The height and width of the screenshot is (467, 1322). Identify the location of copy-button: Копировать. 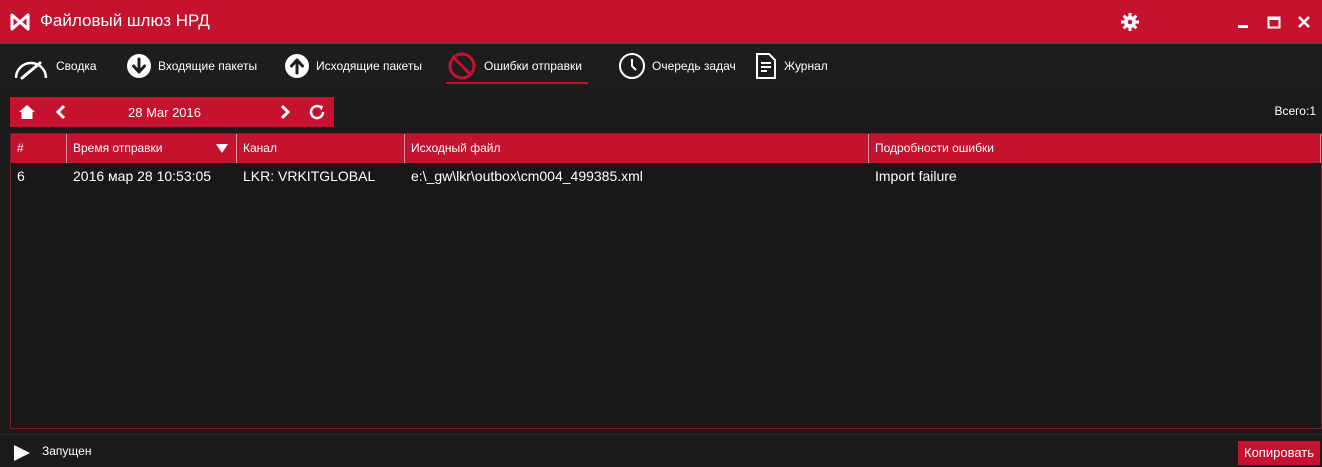
(1279, 453).